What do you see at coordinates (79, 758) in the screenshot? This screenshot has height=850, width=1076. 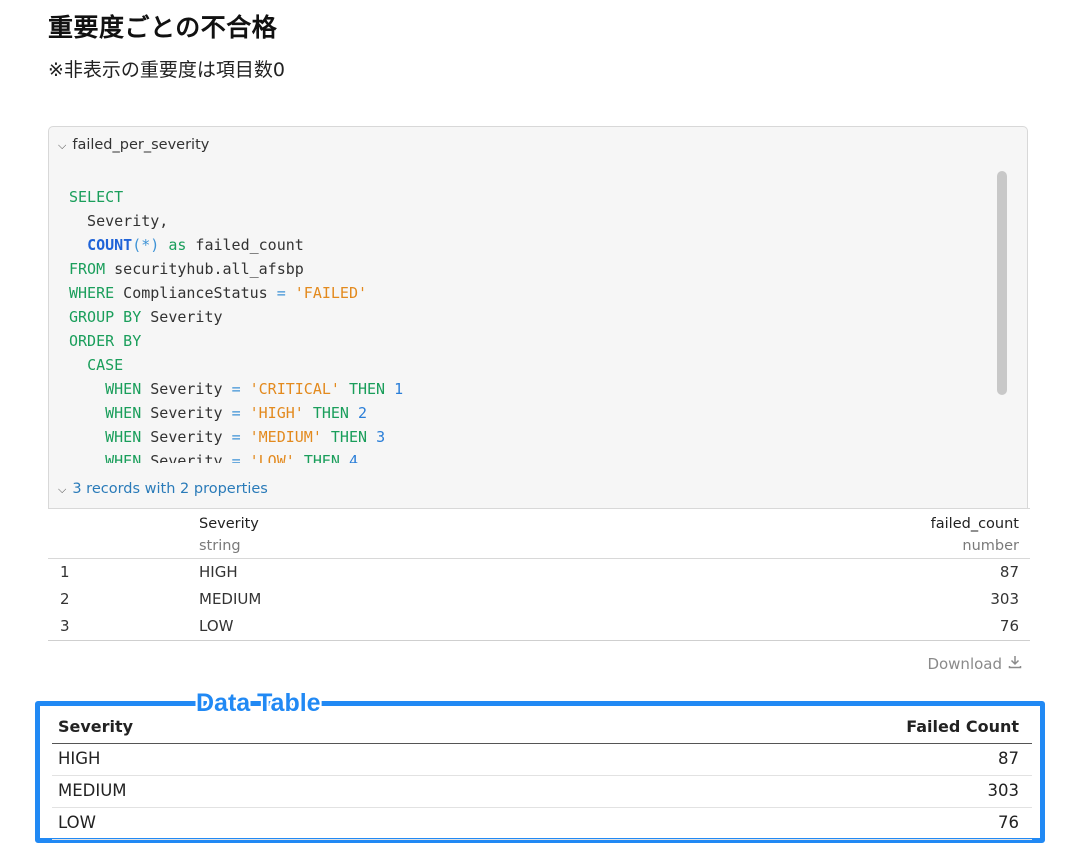 I see `cell-severity: HIGH` at bounding box center [79, 758].